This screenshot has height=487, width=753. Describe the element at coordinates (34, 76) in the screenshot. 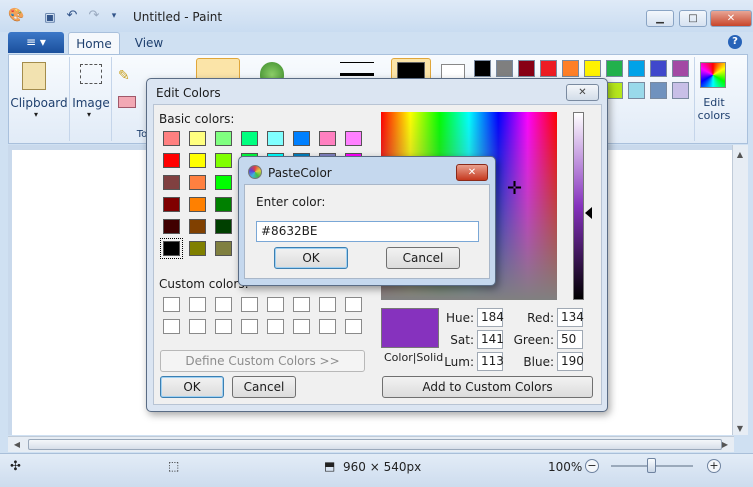

I see `clipboard-icon` at that location.